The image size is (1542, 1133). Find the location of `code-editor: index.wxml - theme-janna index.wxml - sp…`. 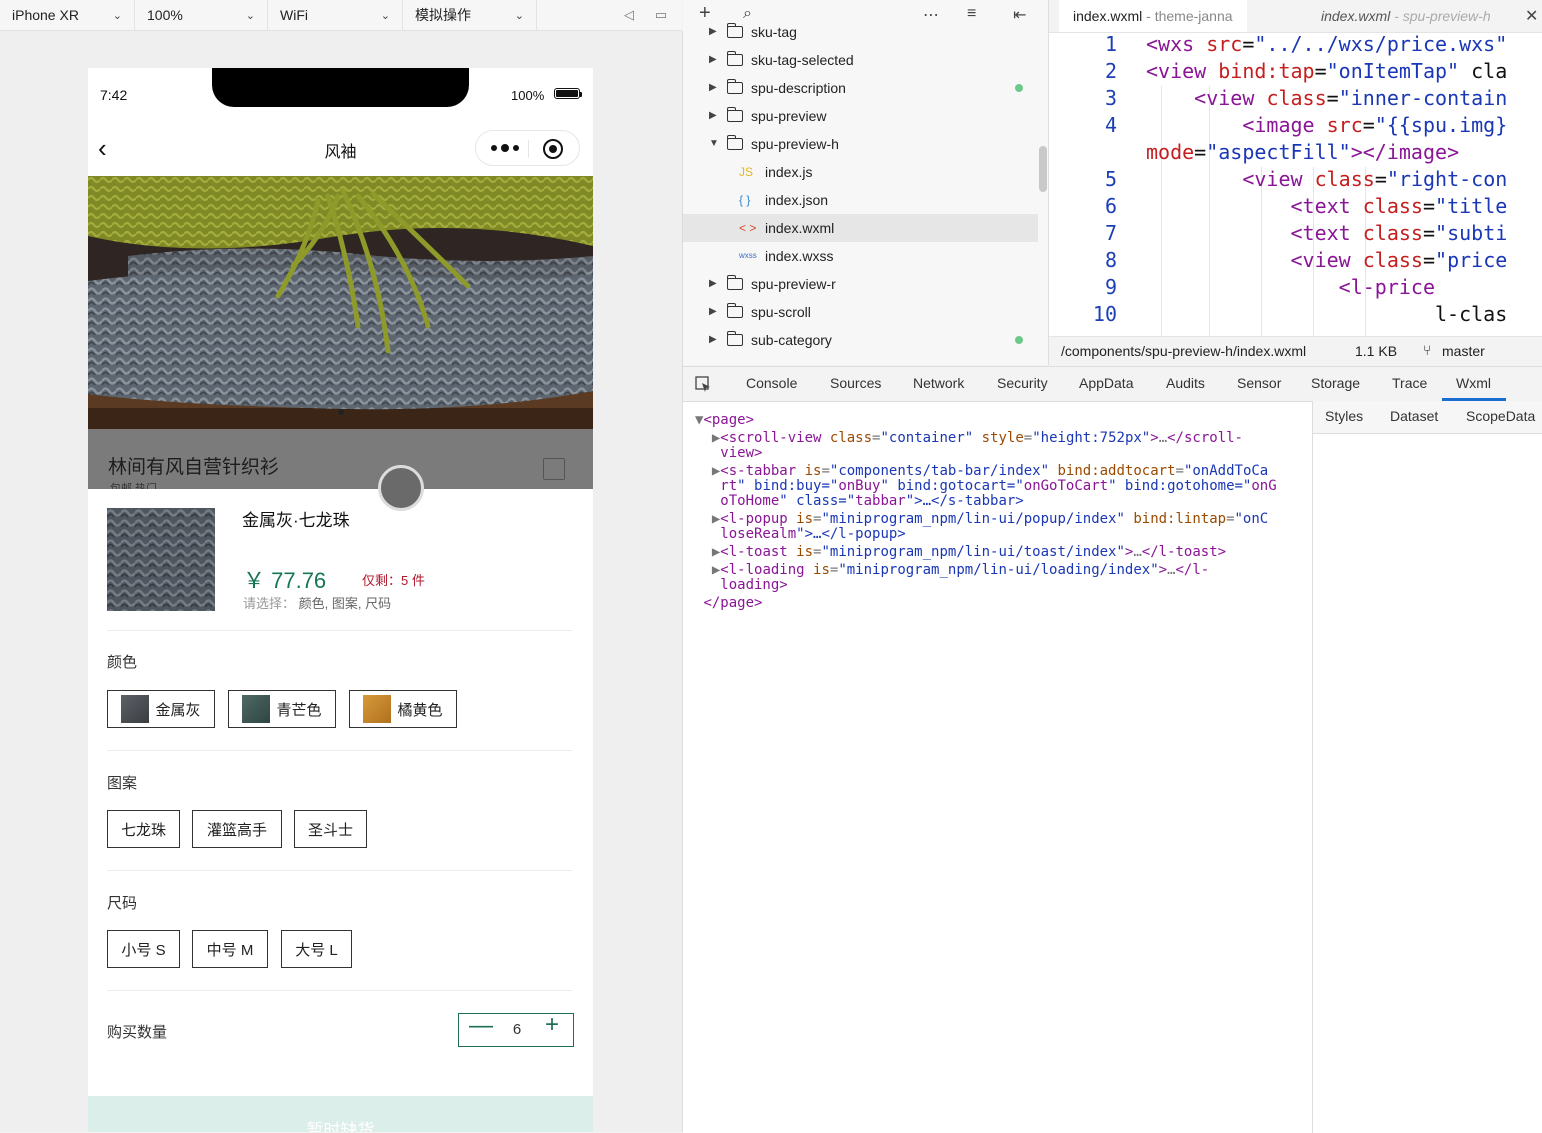

code-editor: index.wxml - theme-janna index.wxml - sp… is located at coordinates (1295, 182).